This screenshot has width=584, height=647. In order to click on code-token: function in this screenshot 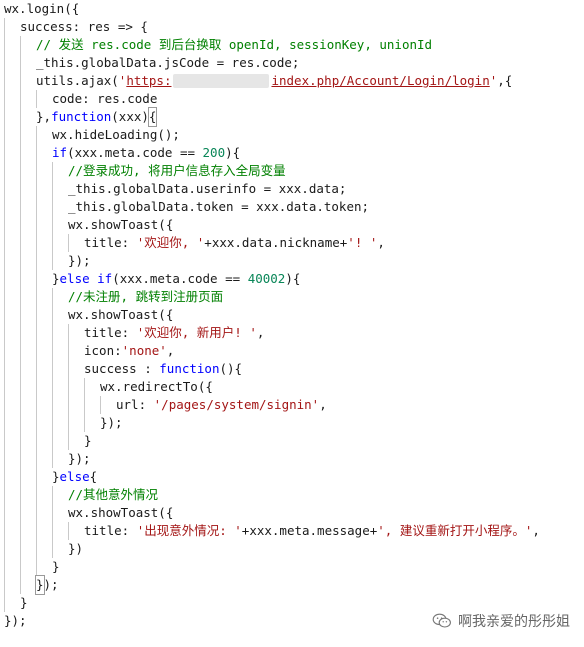, I will do `click(189, 368)`.